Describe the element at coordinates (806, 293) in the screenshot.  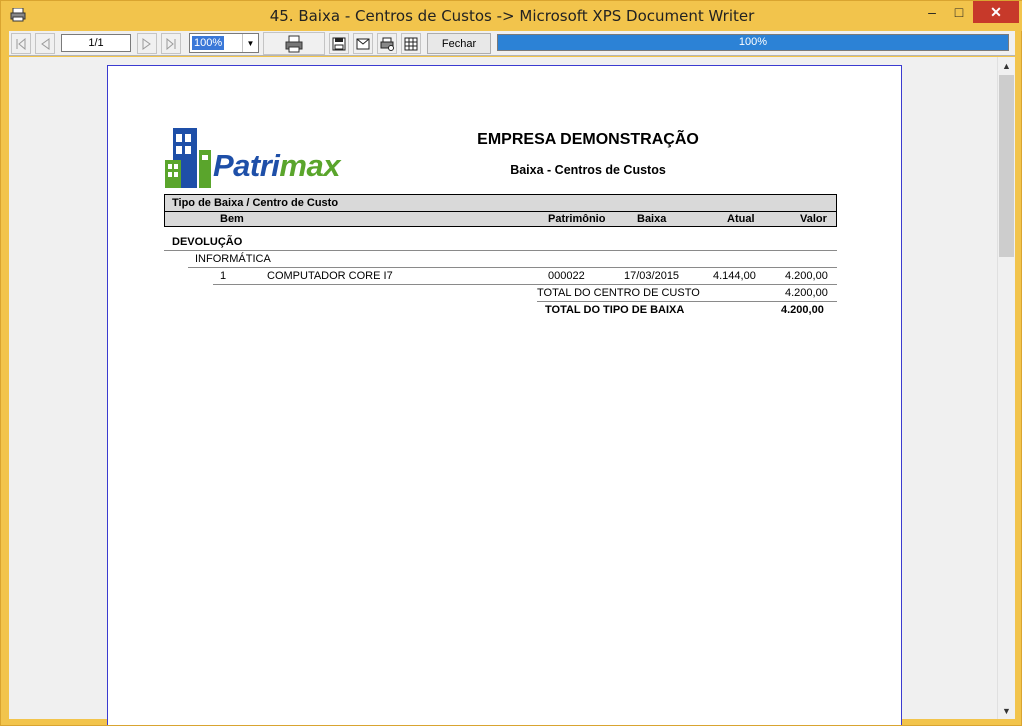
I see `total-center-value: 4.200,00` at that location.